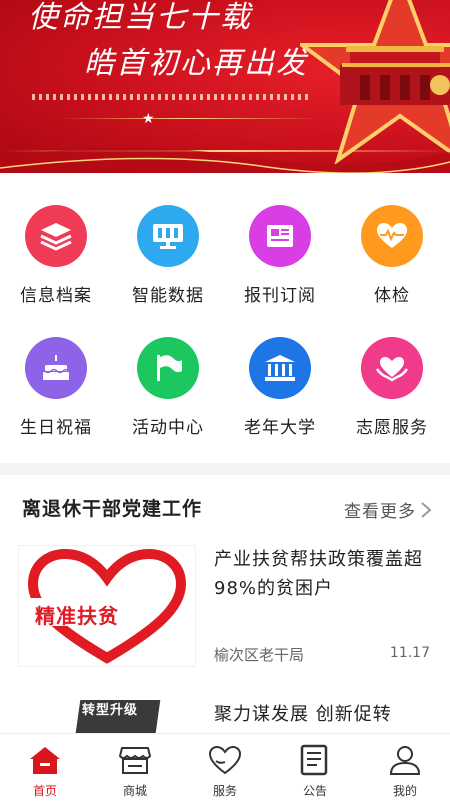  I want to click on news-thumbnail: 精准扶贫, so click(107, 606).